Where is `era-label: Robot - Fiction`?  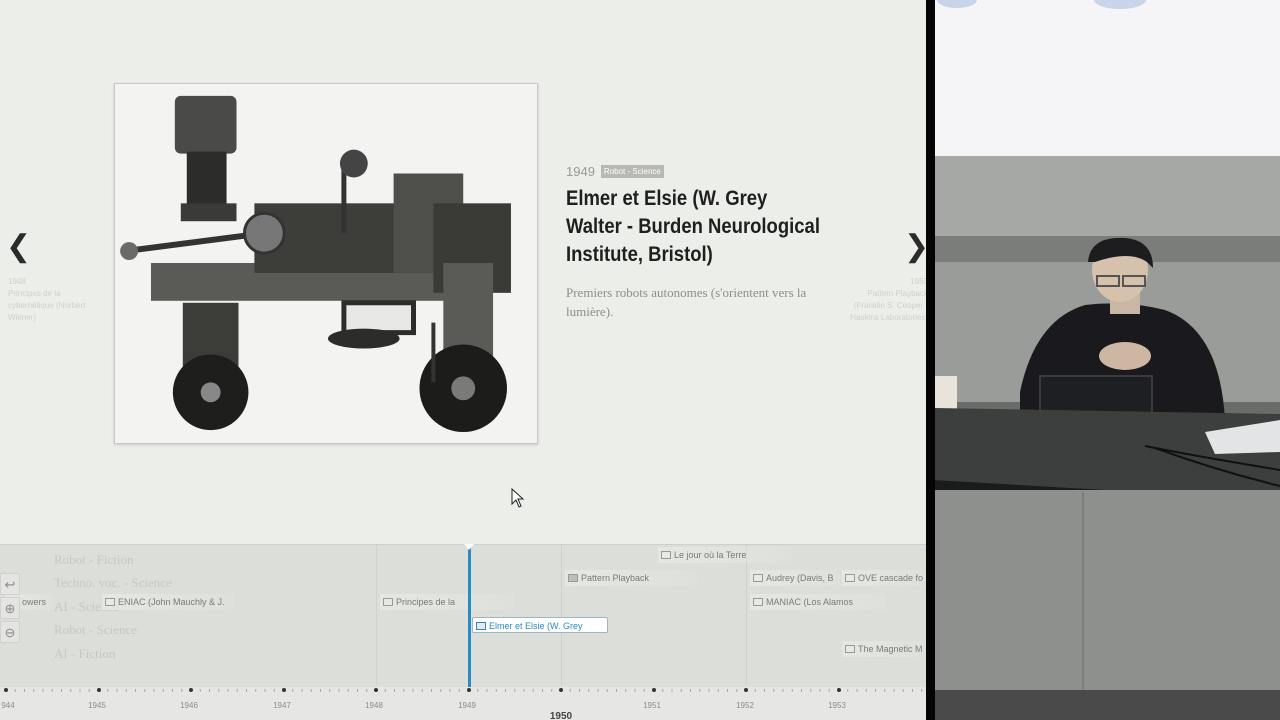
era-label: Robot - Fiction is located at coordinates (94, 559).